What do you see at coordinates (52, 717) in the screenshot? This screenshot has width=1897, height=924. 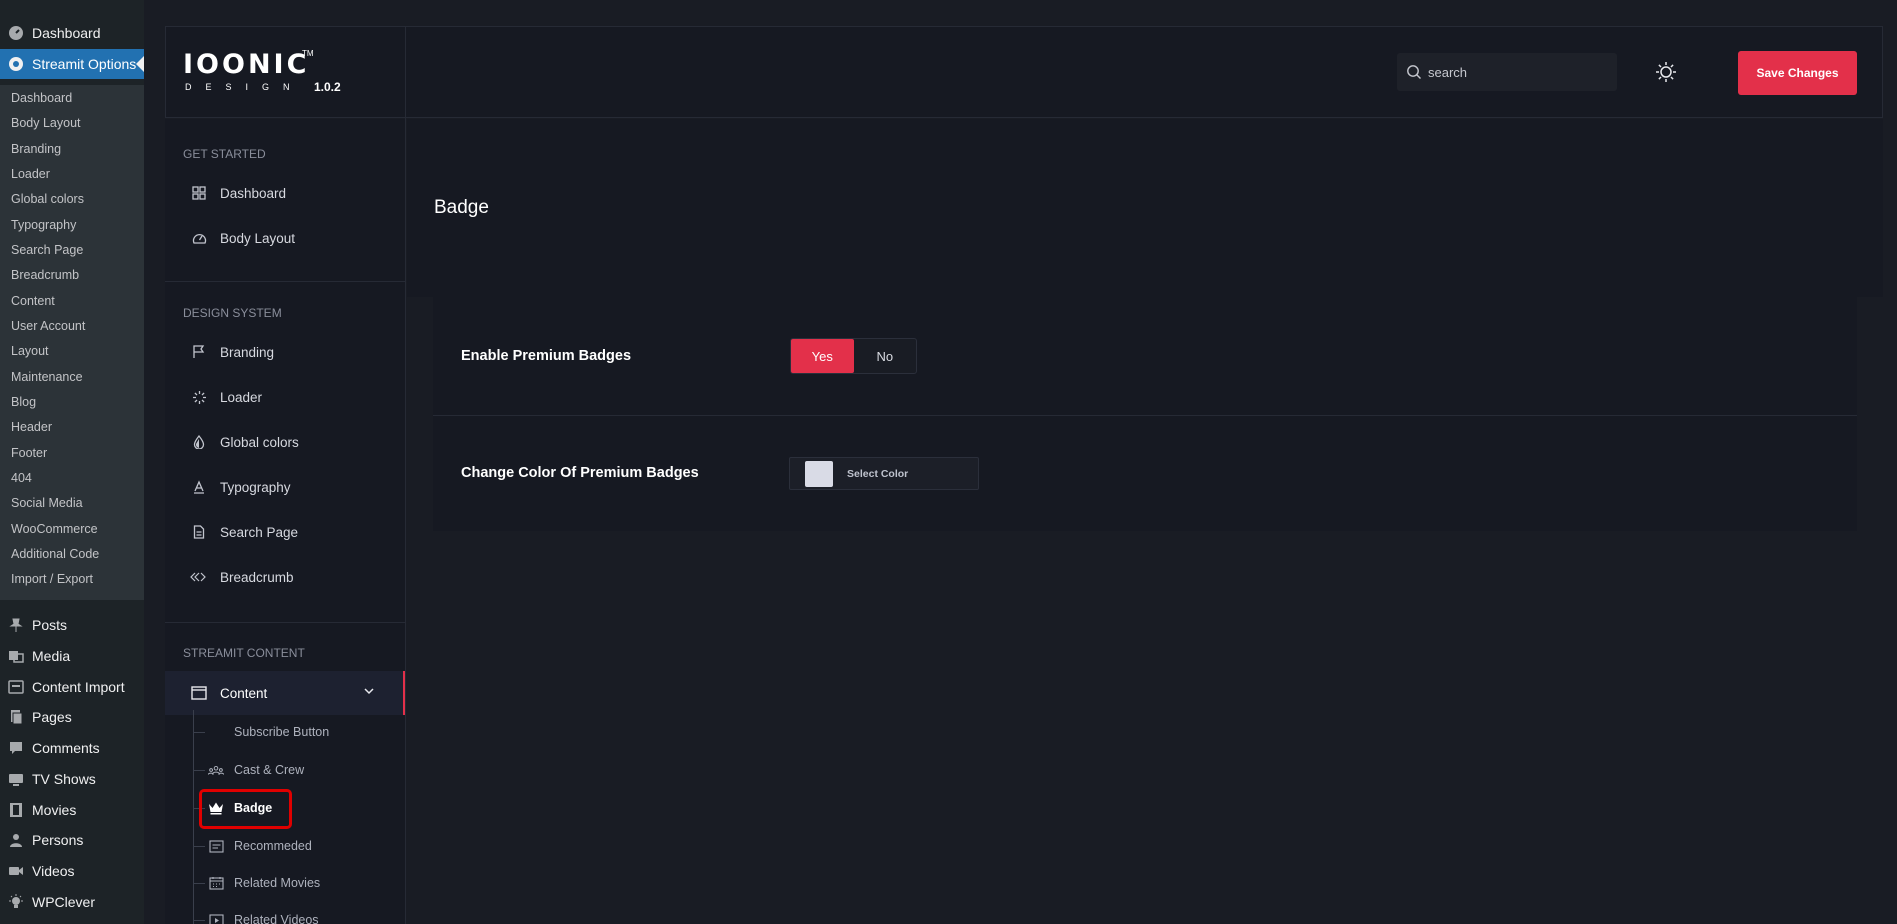 I see `wp-menu-label: Pages` at bounding box center [52, 717].